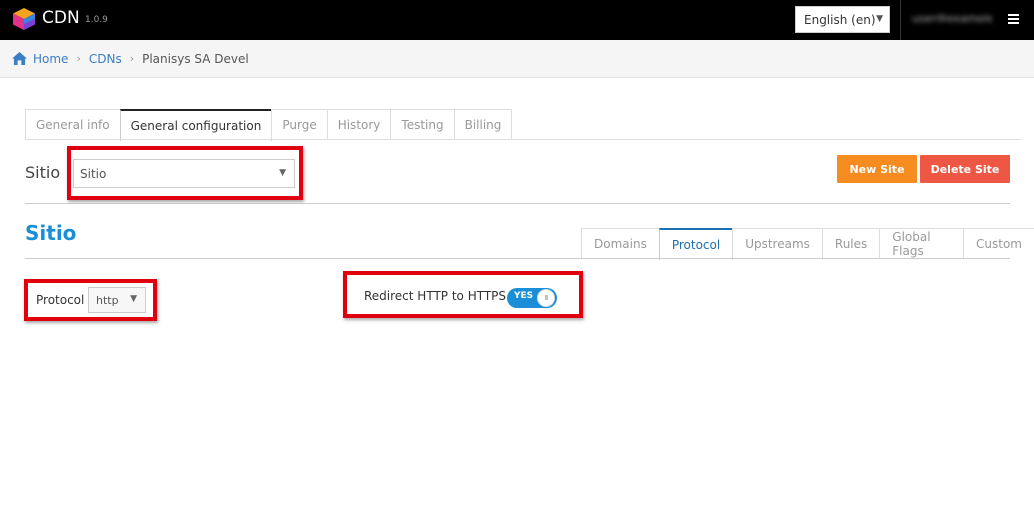 The height and width of the screenshot is (515, 1034). What do you see at coordinates (61, 18) in the screenshot?
I see `app-brand: CDN` at bounding box center [61, 18].